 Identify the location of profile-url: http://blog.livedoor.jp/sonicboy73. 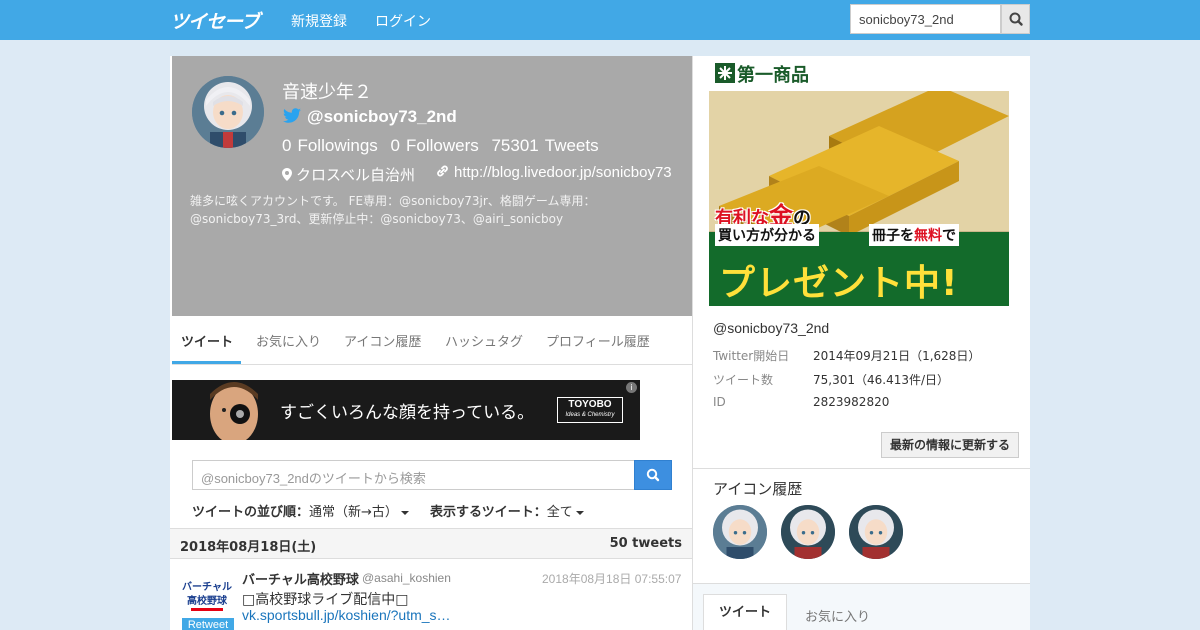
(553, 172).